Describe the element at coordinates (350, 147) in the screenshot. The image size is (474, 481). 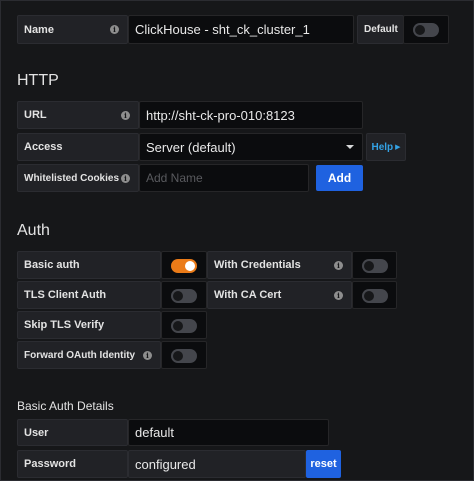
I see `caret-down-icon` at that location.